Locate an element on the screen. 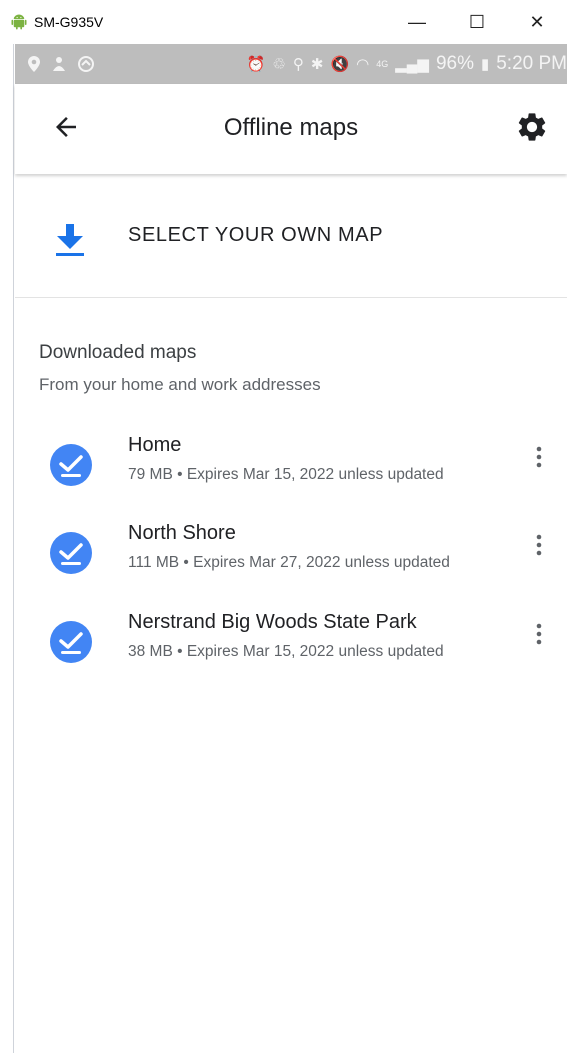 The width and height of the screenshot is (567, 1053). window-title: SM-G935V is located at coordinates (69, 22).